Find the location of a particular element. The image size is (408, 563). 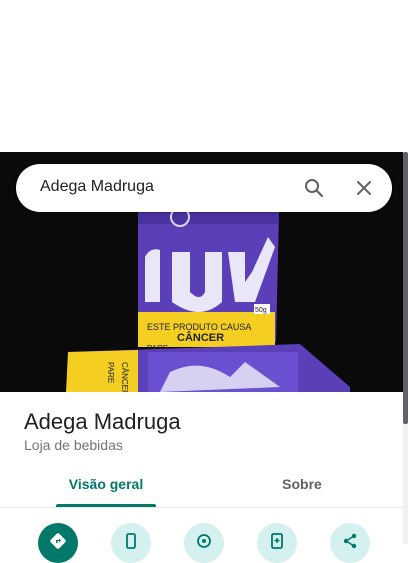

phone-icon is located at coordinates (131, 541).